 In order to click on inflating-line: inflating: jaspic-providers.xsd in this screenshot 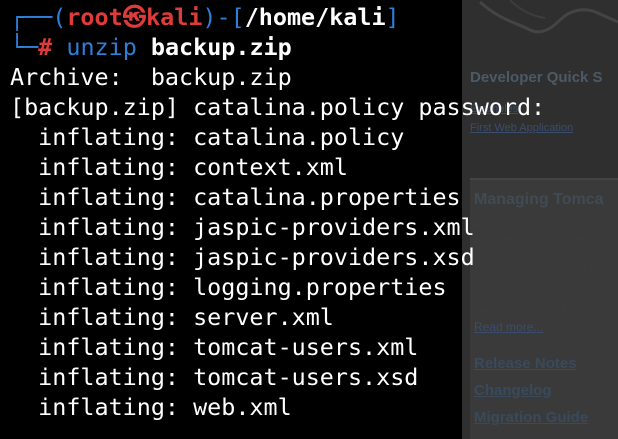, I will do `click(242, 257)`.